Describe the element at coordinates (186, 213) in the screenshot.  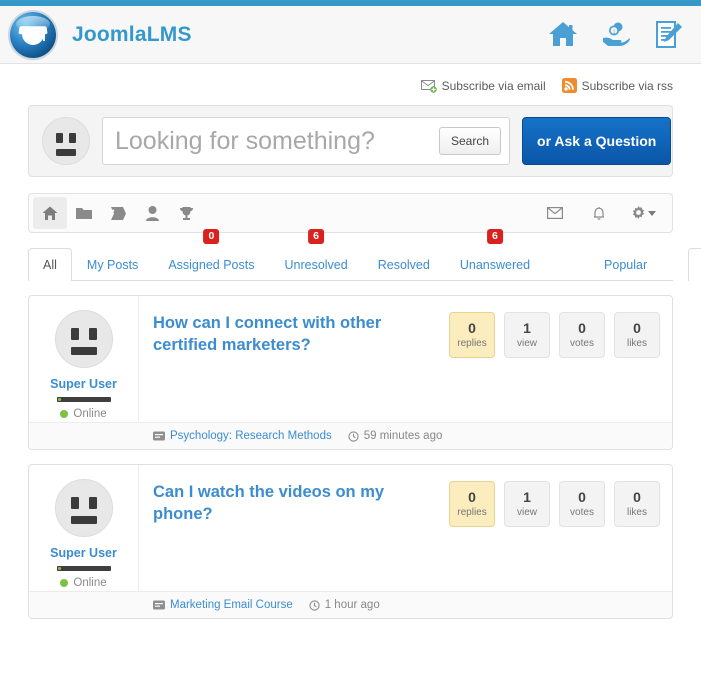
I see `toolbar-trophy-icon` at that location.